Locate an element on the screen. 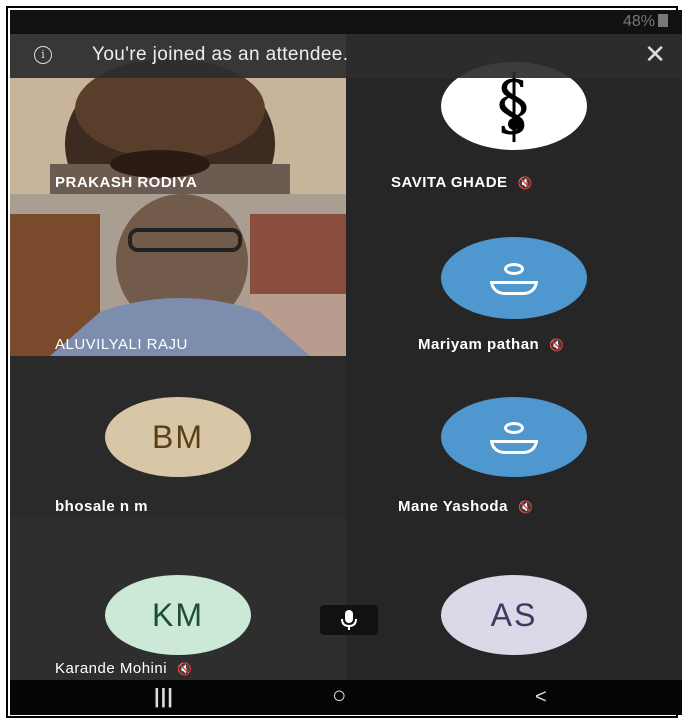 The image size is (682, 723). initials-avatar: AS is located at coordinates (514, 615).